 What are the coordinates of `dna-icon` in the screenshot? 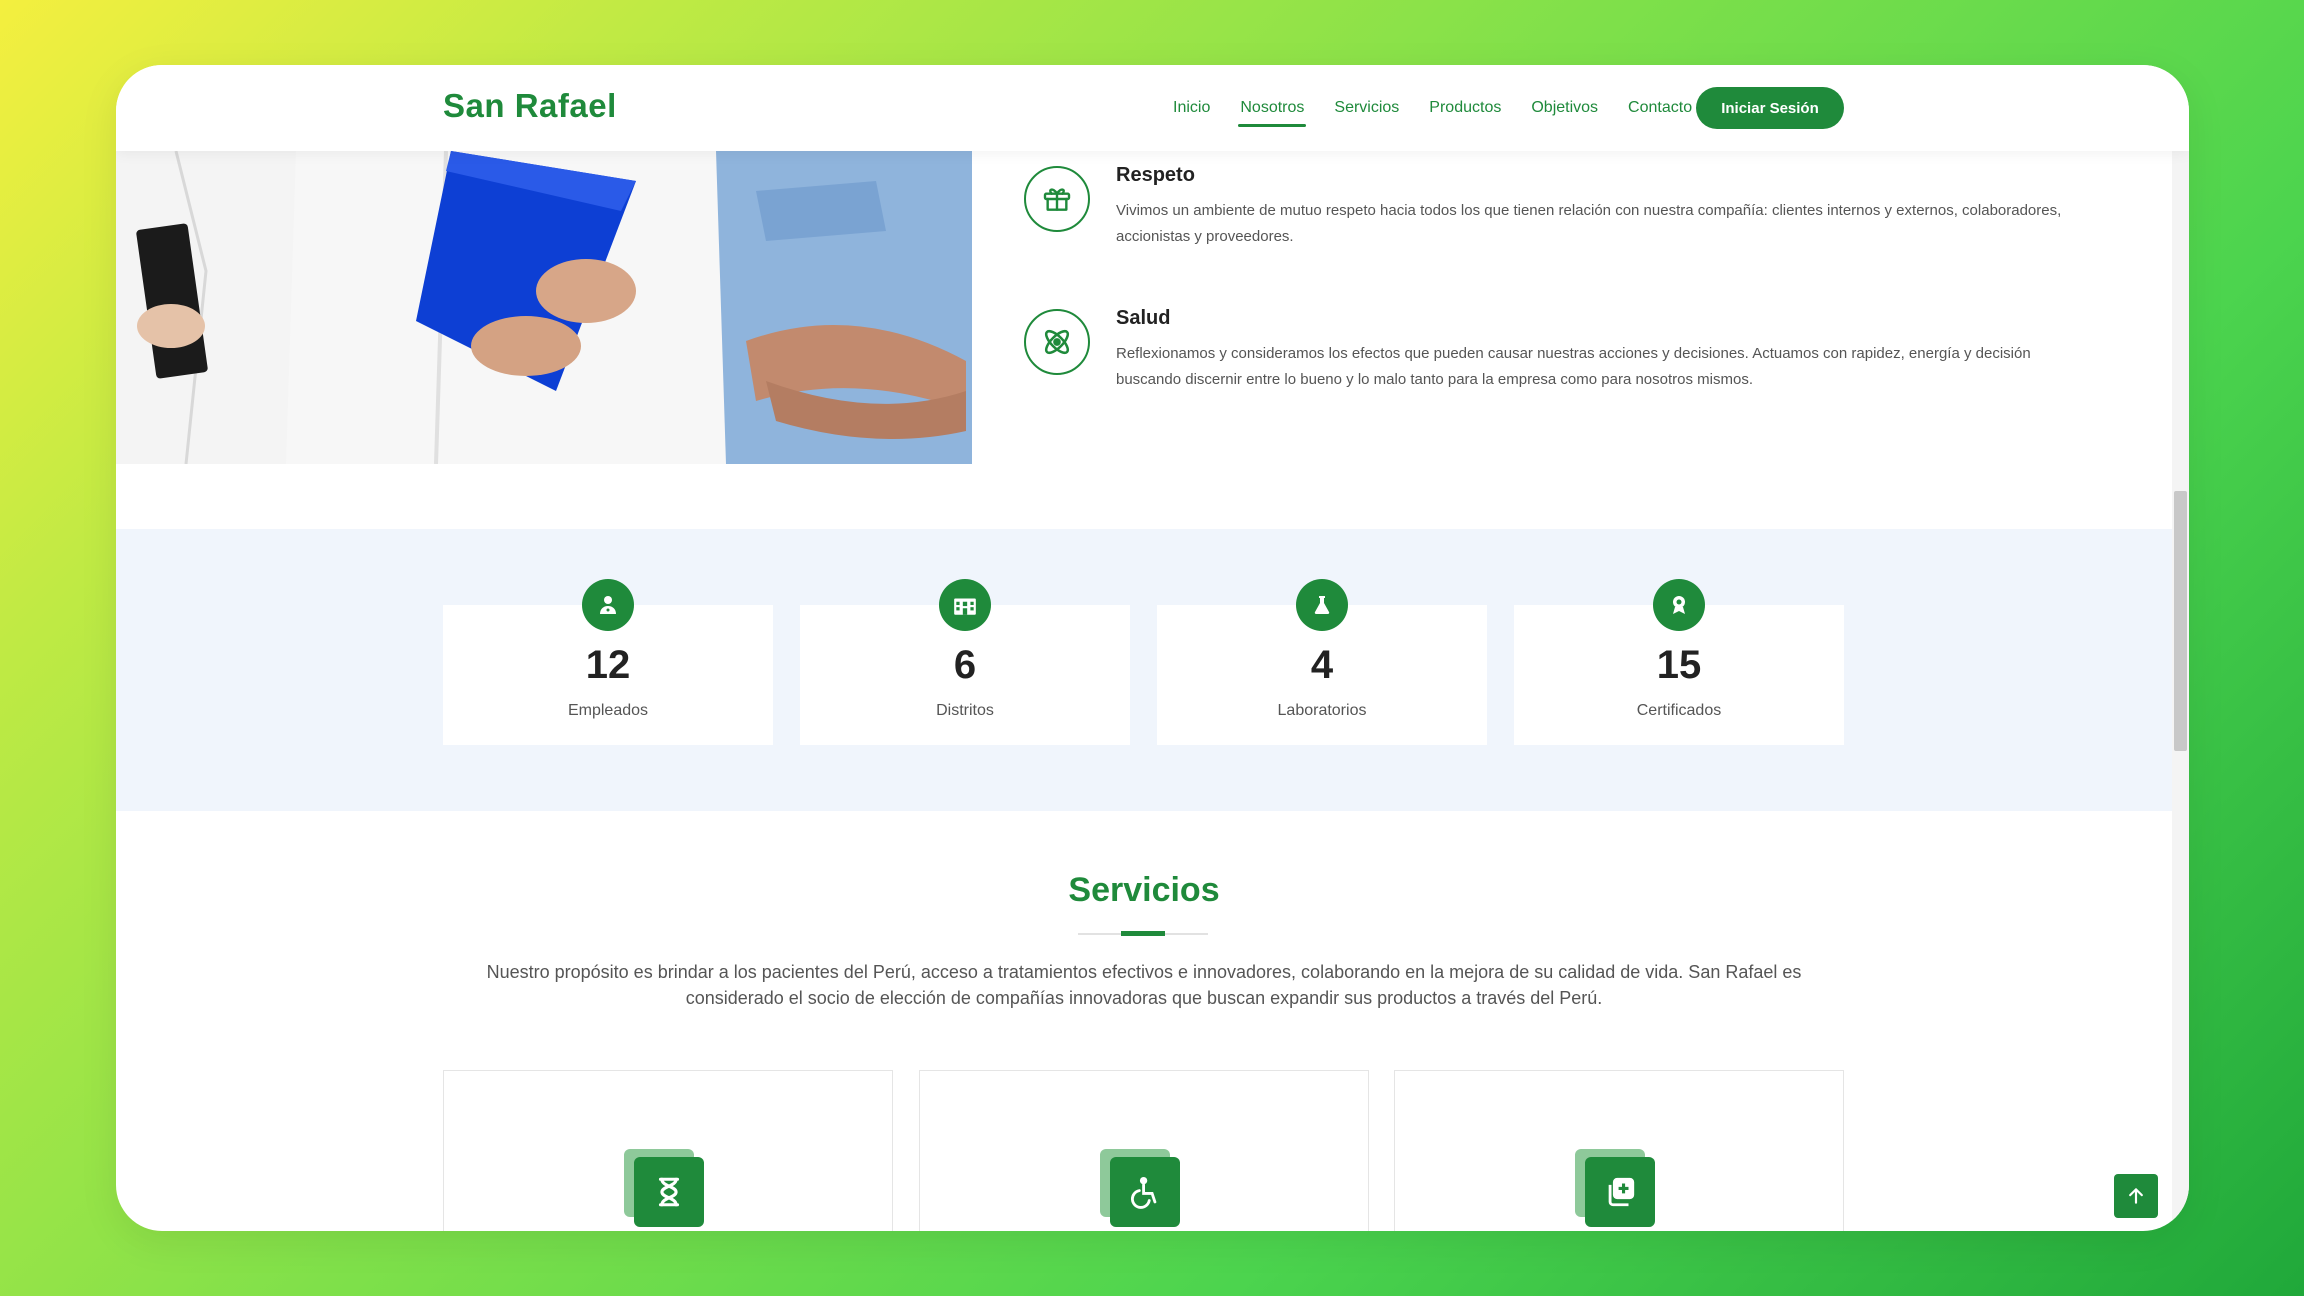 It's located at (669, 1192).